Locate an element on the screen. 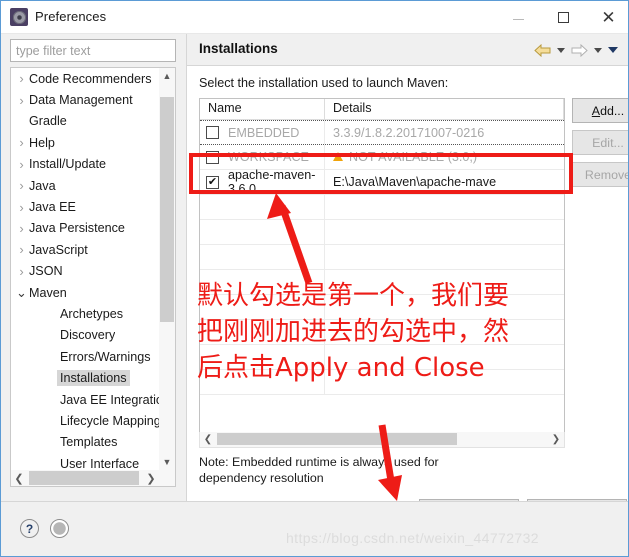  sidebar-item-label: JavaScript is located at coordinates (58, 249).